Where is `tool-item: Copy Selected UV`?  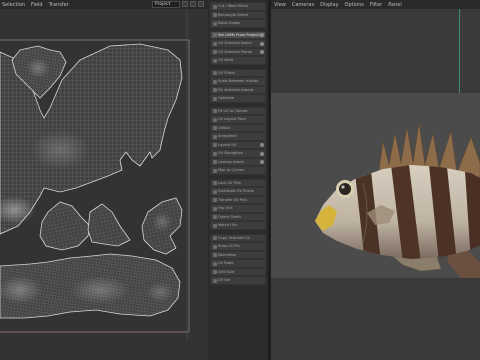 tool-item: Copy Selected UV is located at coordinates (238, 237).